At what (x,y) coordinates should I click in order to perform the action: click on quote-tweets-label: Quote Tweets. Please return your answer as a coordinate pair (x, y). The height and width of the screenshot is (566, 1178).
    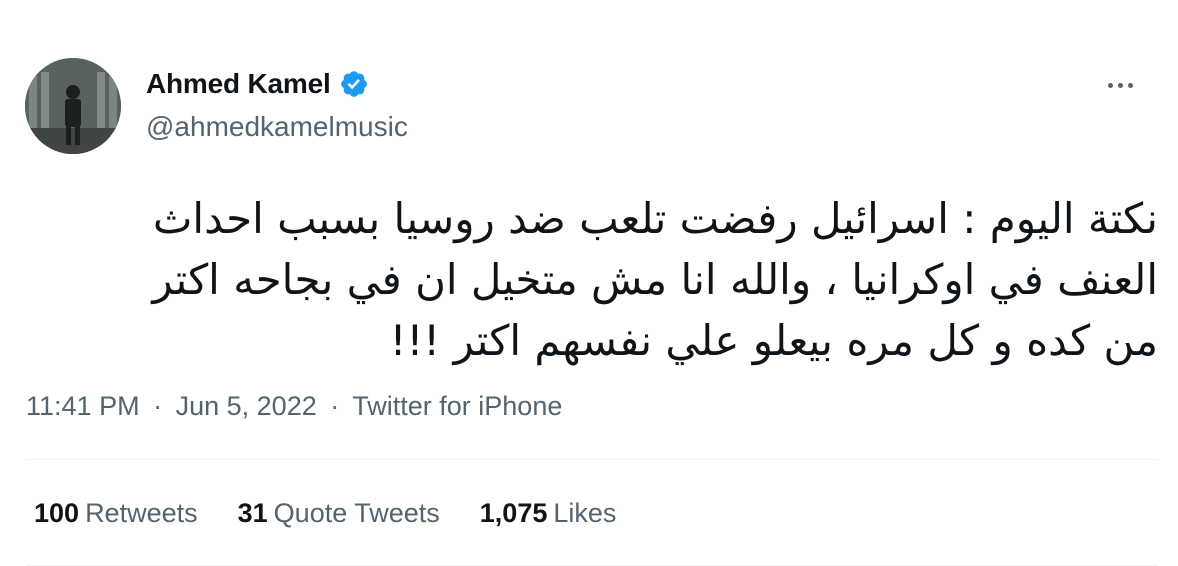
    Looking at the image, I should click on (356, 513).